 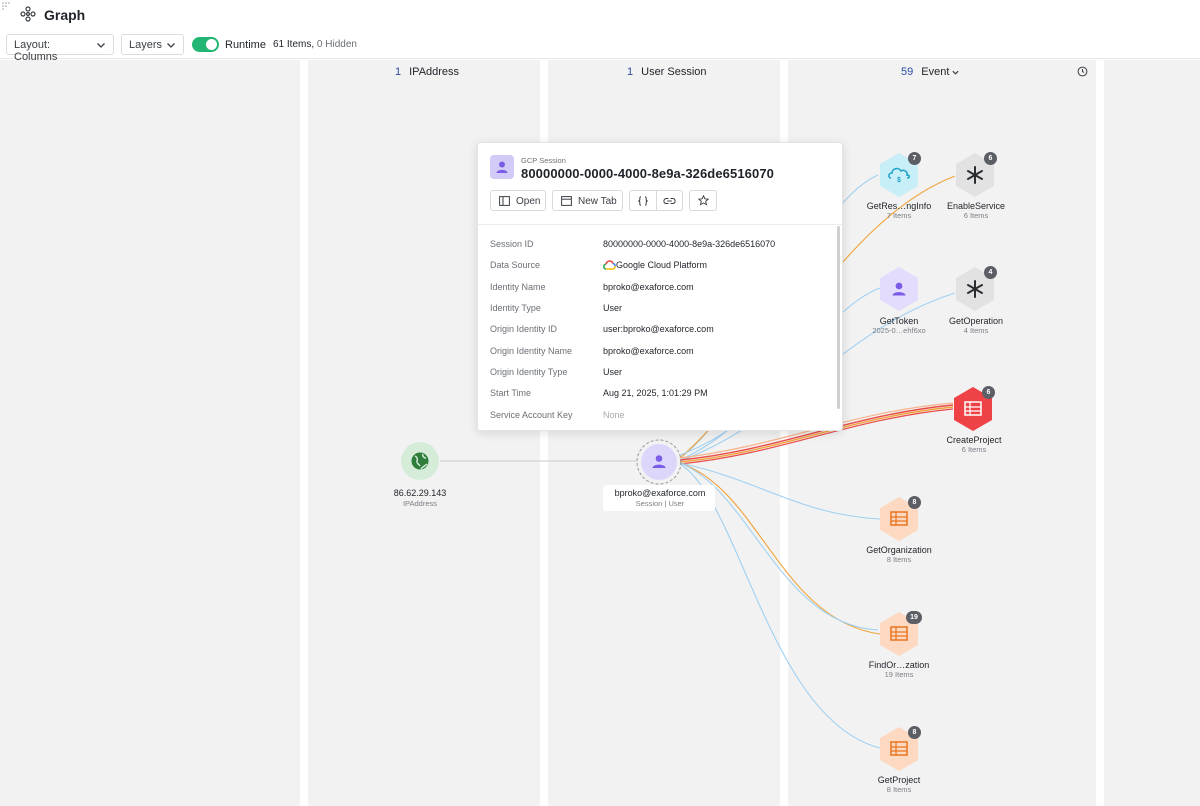 What do you see at coordinates (7, 7) in the screenshot?
I see `drag-handle-icon` at bounding box center [7, 7].